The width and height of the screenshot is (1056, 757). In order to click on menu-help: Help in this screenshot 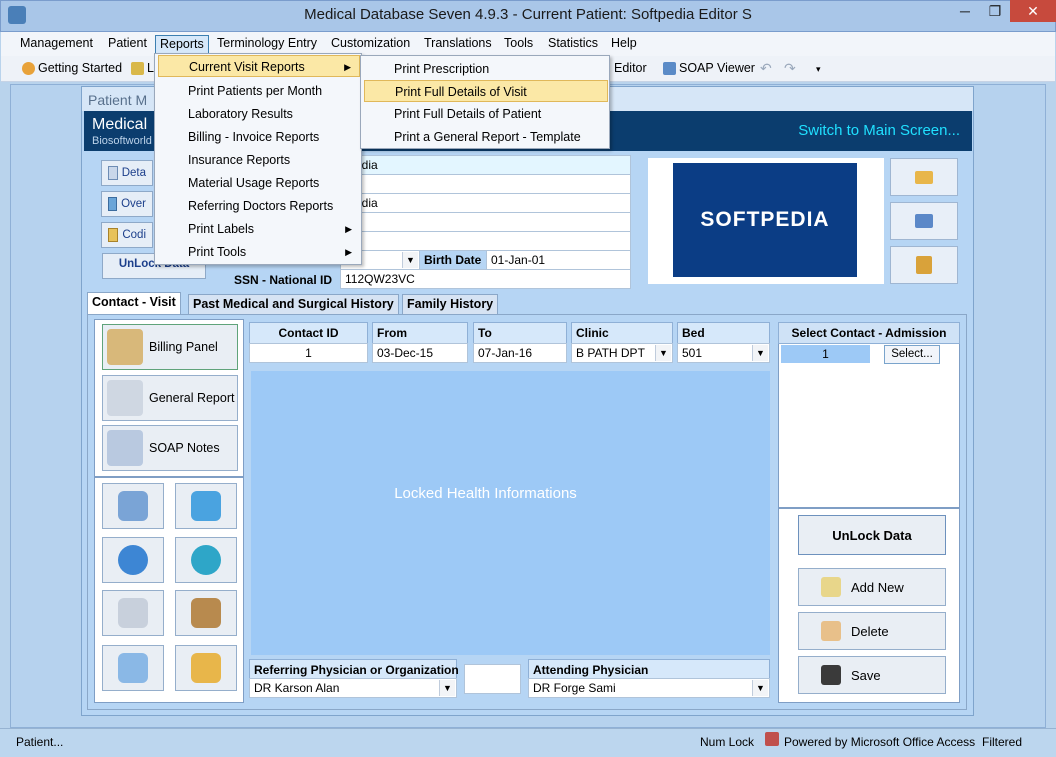, I will do `click(624, 44)`.